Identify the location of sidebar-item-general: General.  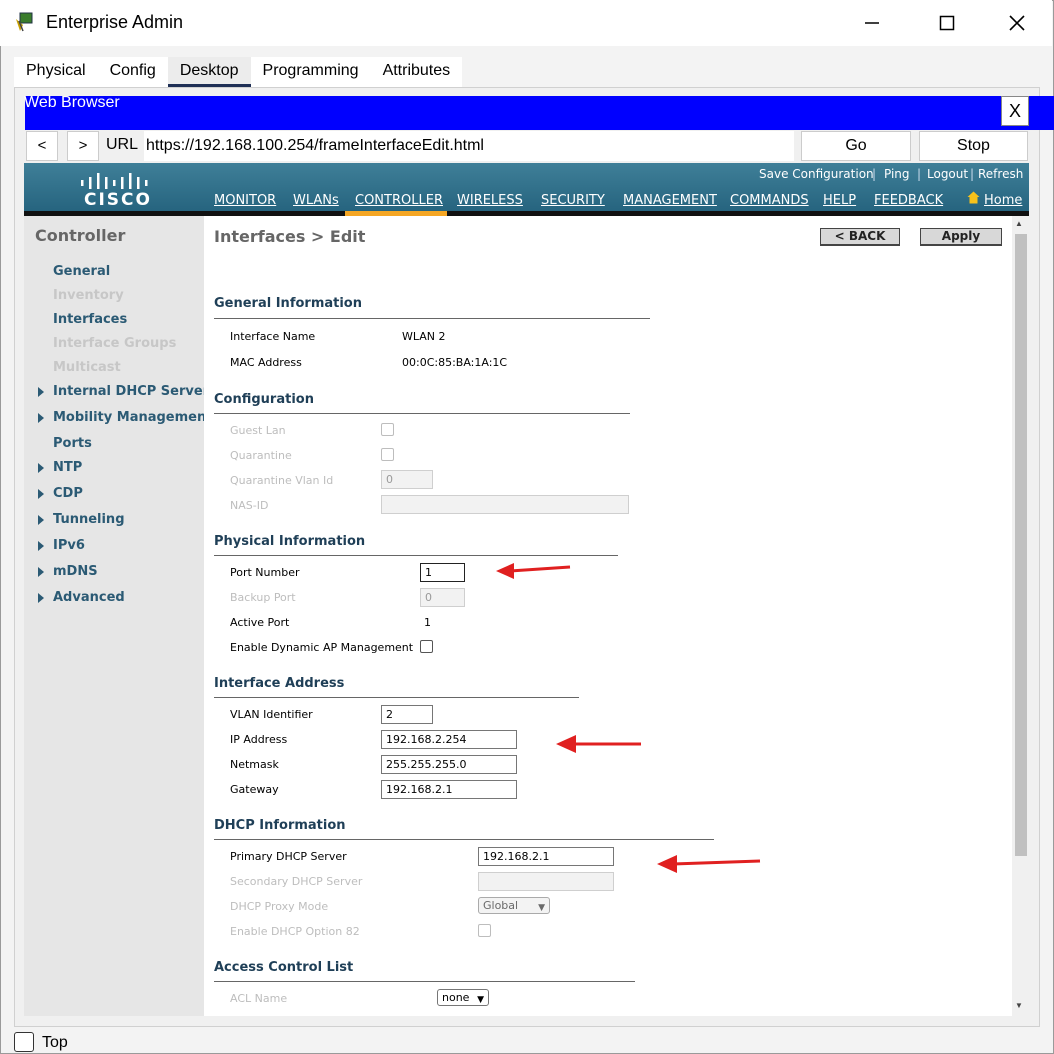
(81, 271).